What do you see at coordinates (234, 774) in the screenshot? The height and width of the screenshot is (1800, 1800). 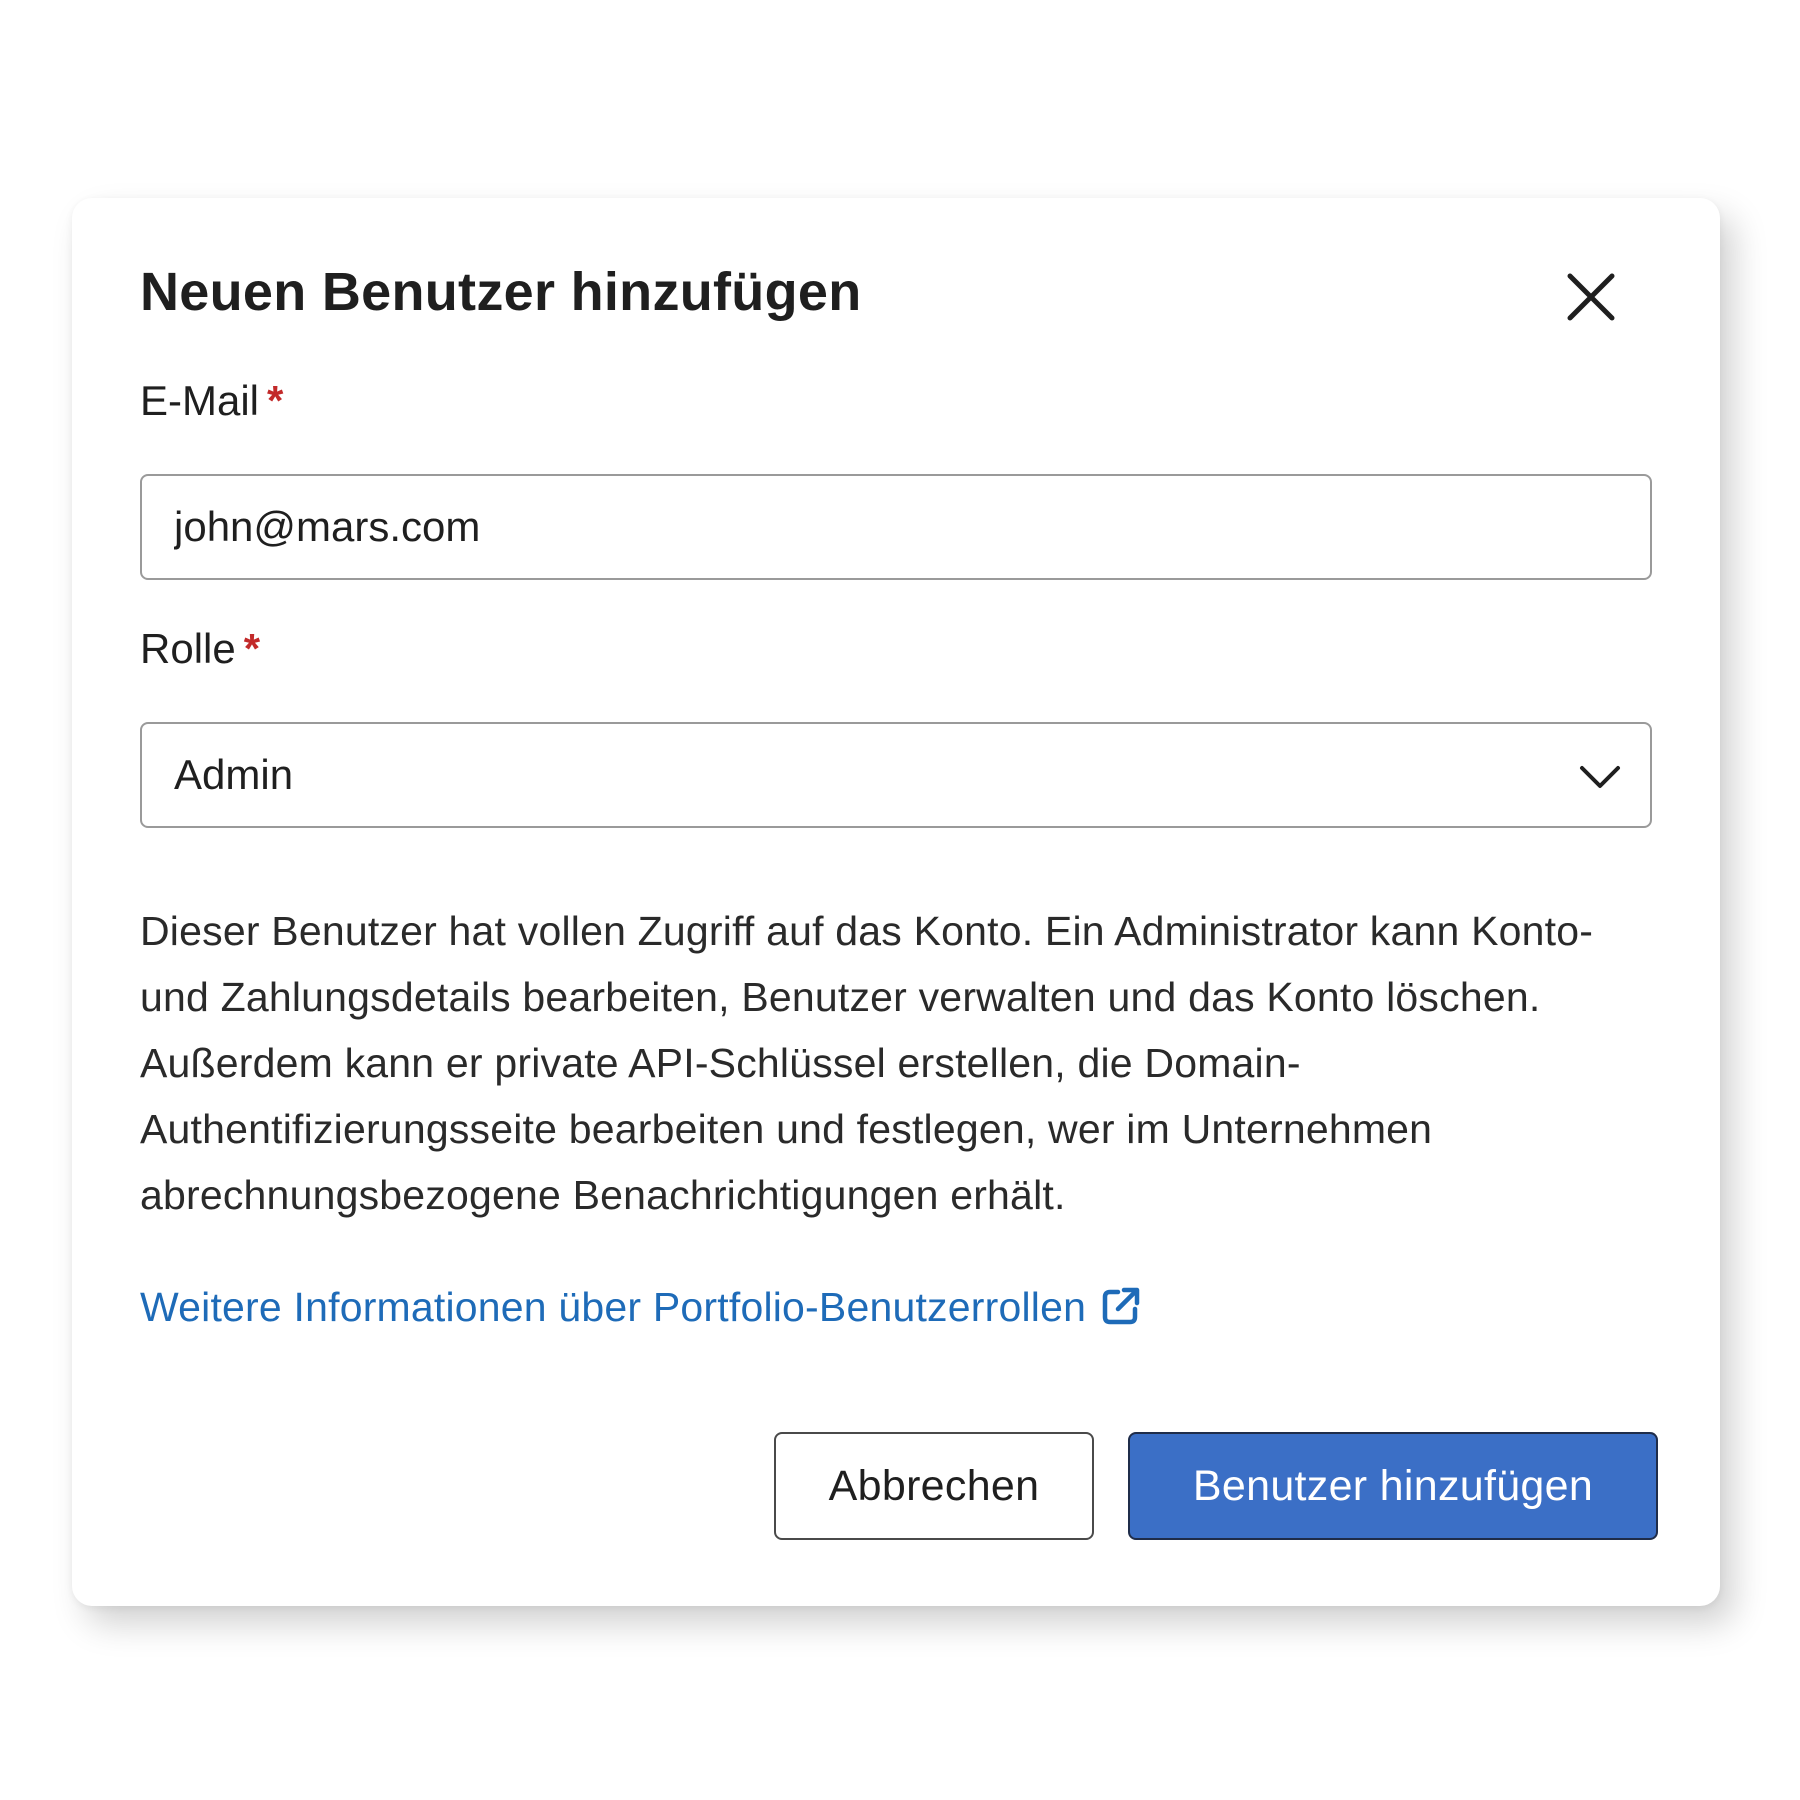 I see `role-select-value: Admin` at bounding box center [234, 774].